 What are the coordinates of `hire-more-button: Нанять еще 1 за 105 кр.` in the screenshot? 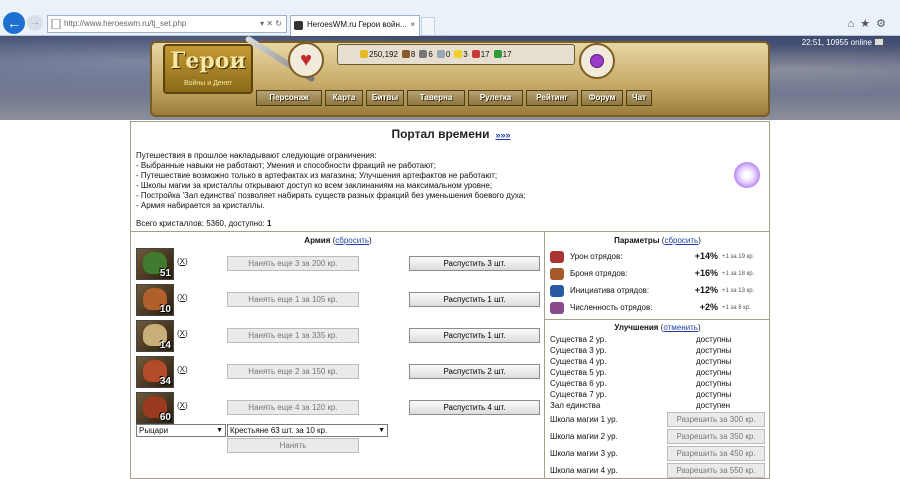 It's located at (293, 299).